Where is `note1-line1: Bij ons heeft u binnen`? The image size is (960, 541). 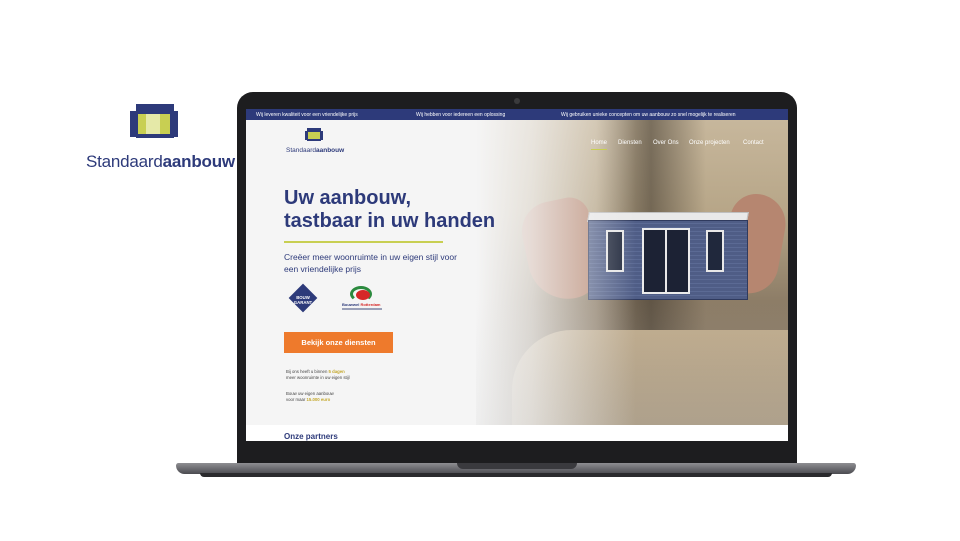
note1-line1: Bij ons heeft u binnen is located at coordinates (307, 371).